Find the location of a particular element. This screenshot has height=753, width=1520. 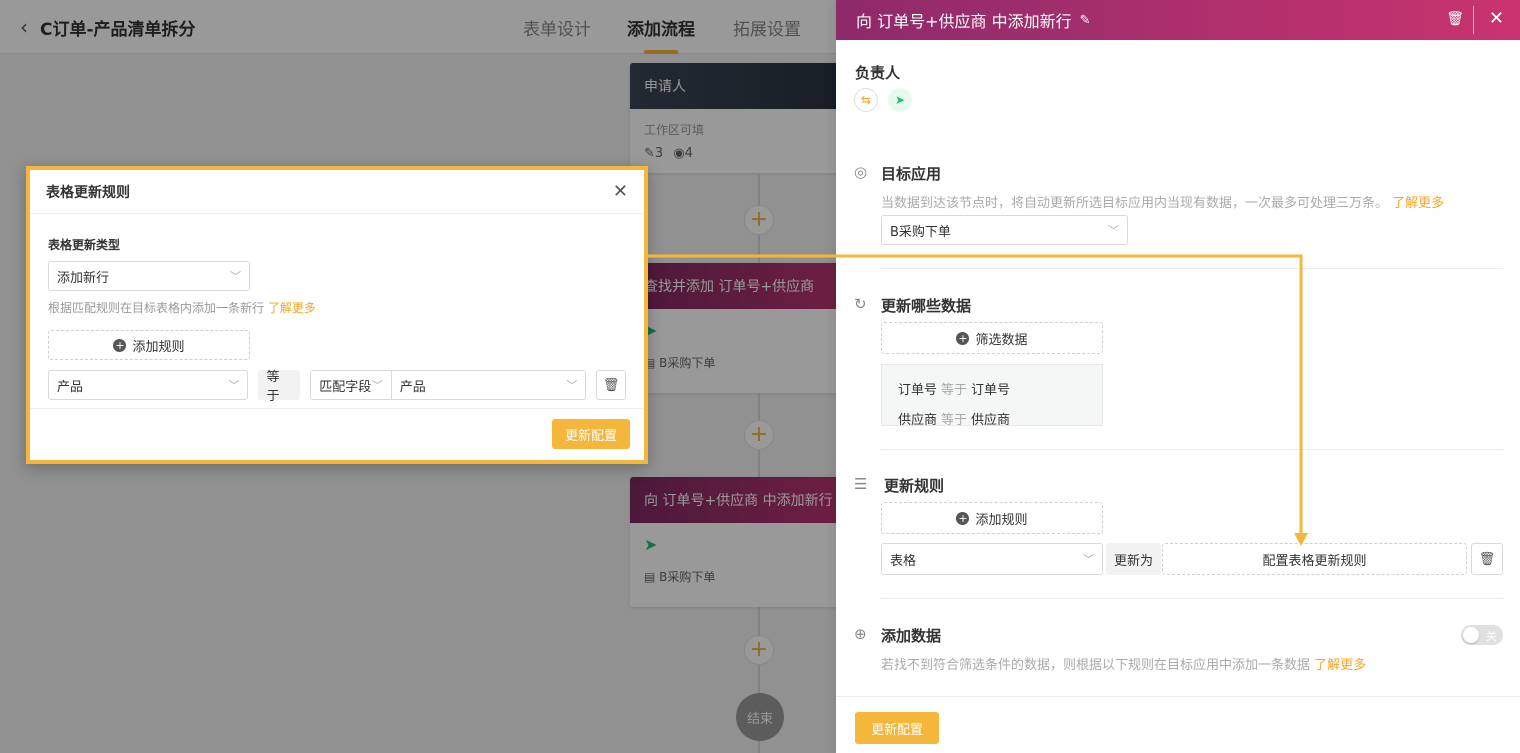

arrow-head is located at coordinates (1301, 539).